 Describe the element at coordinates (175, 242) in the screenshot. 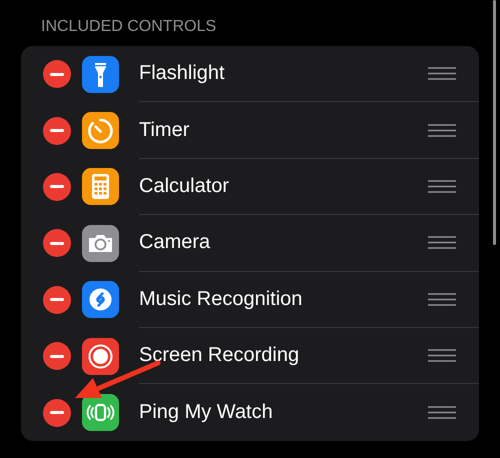

I see `control-label: Camera` at that location.